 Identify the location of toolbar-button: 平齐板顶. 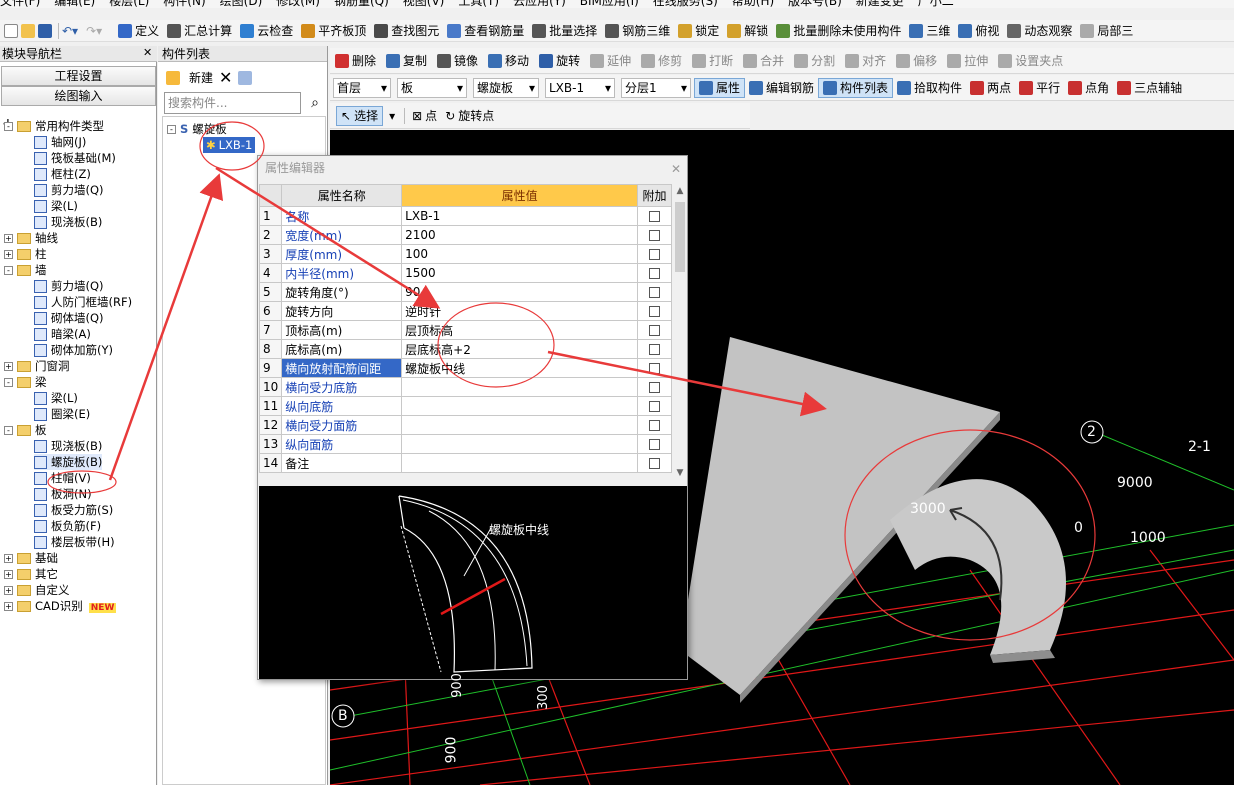
(333, 31).